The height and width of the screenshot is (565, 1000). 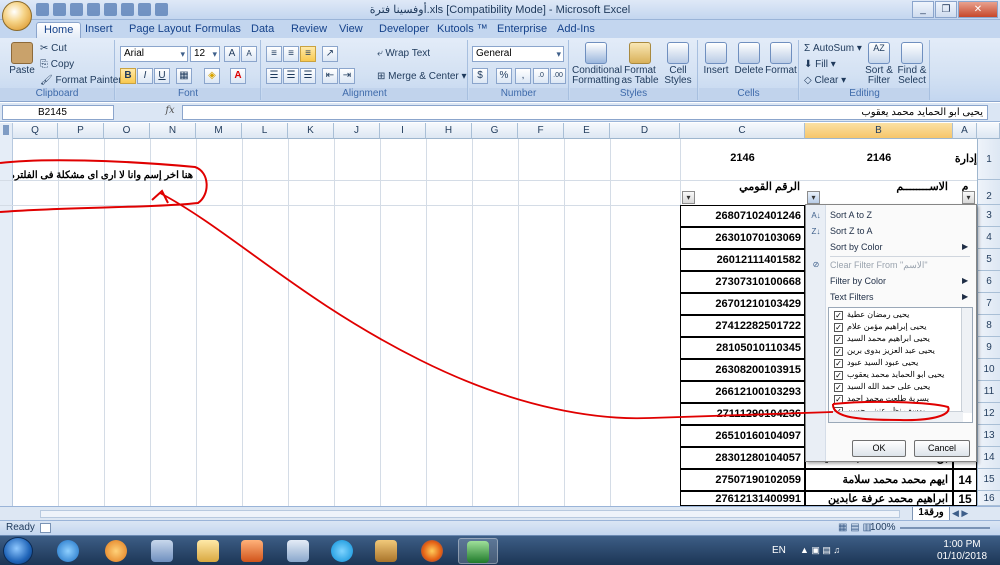 I want to click on row-header-12: 12, so click(x=988, y=414).